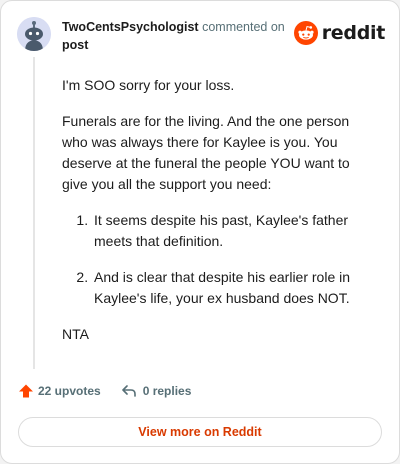 This screenshot has width=400, height=464. What do you see at coordinates (305, 33) in the screenshot?
I see `reddit-snoo-icon` at bounding box center [305, 33].